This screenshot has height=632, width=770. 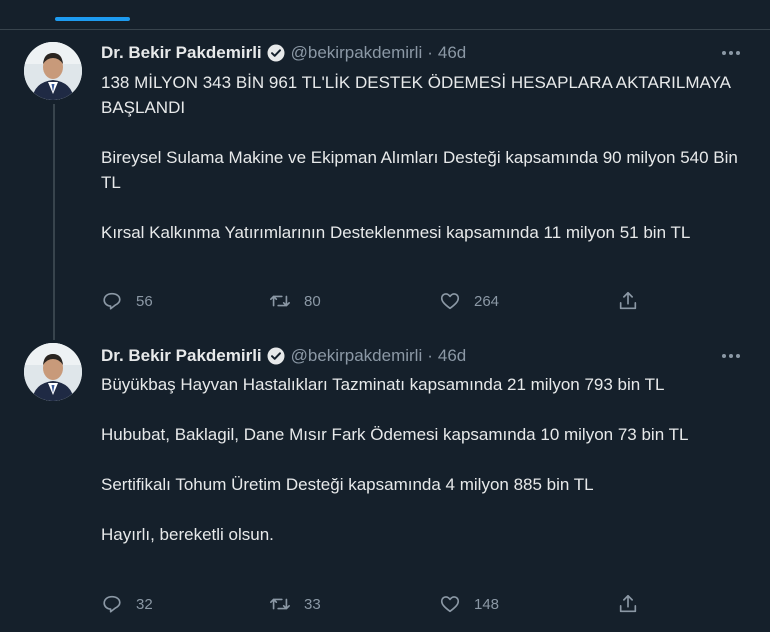 What do you see at coordinates (295, 301) in the screenshot?
I see `retweet-button: 80` at bounding box center [295, 301].